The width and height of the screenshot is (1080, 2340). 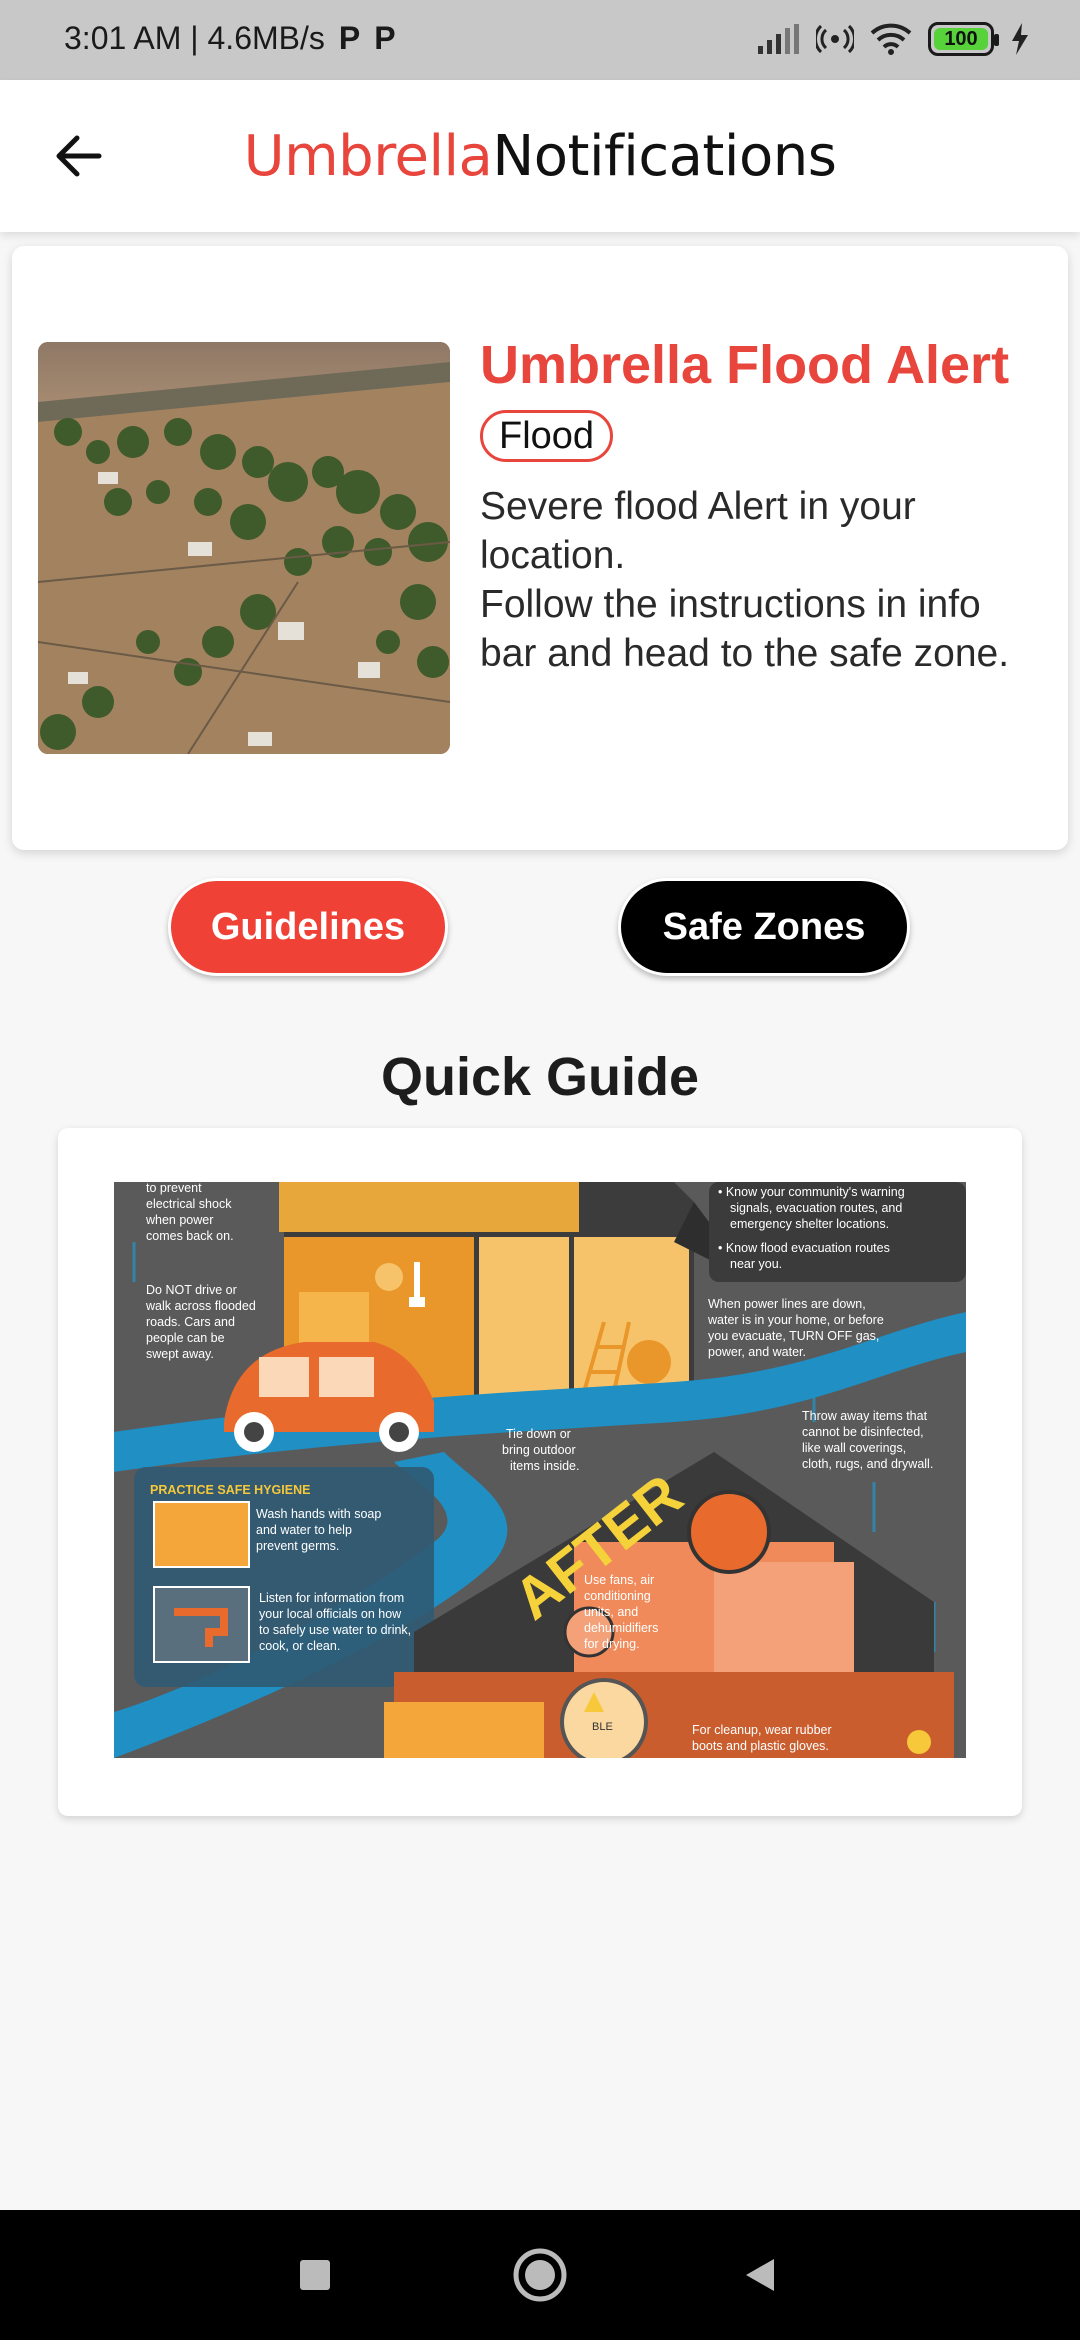 What do you see at coordinates (180, 1354) in the screenshot?
I see `ig-text: swept away.` at bounding box center [180, 1354].